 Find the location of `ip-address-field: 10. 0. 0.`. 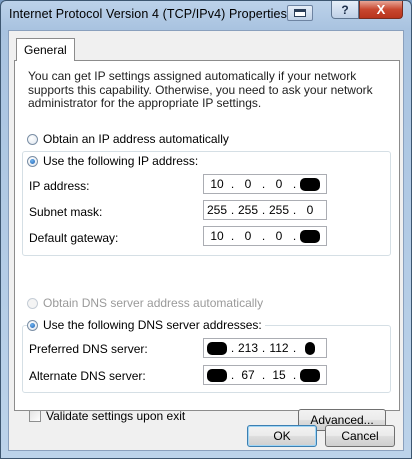

ip-address-field: 10. 0. 0. is located at coordinates (265, 184).